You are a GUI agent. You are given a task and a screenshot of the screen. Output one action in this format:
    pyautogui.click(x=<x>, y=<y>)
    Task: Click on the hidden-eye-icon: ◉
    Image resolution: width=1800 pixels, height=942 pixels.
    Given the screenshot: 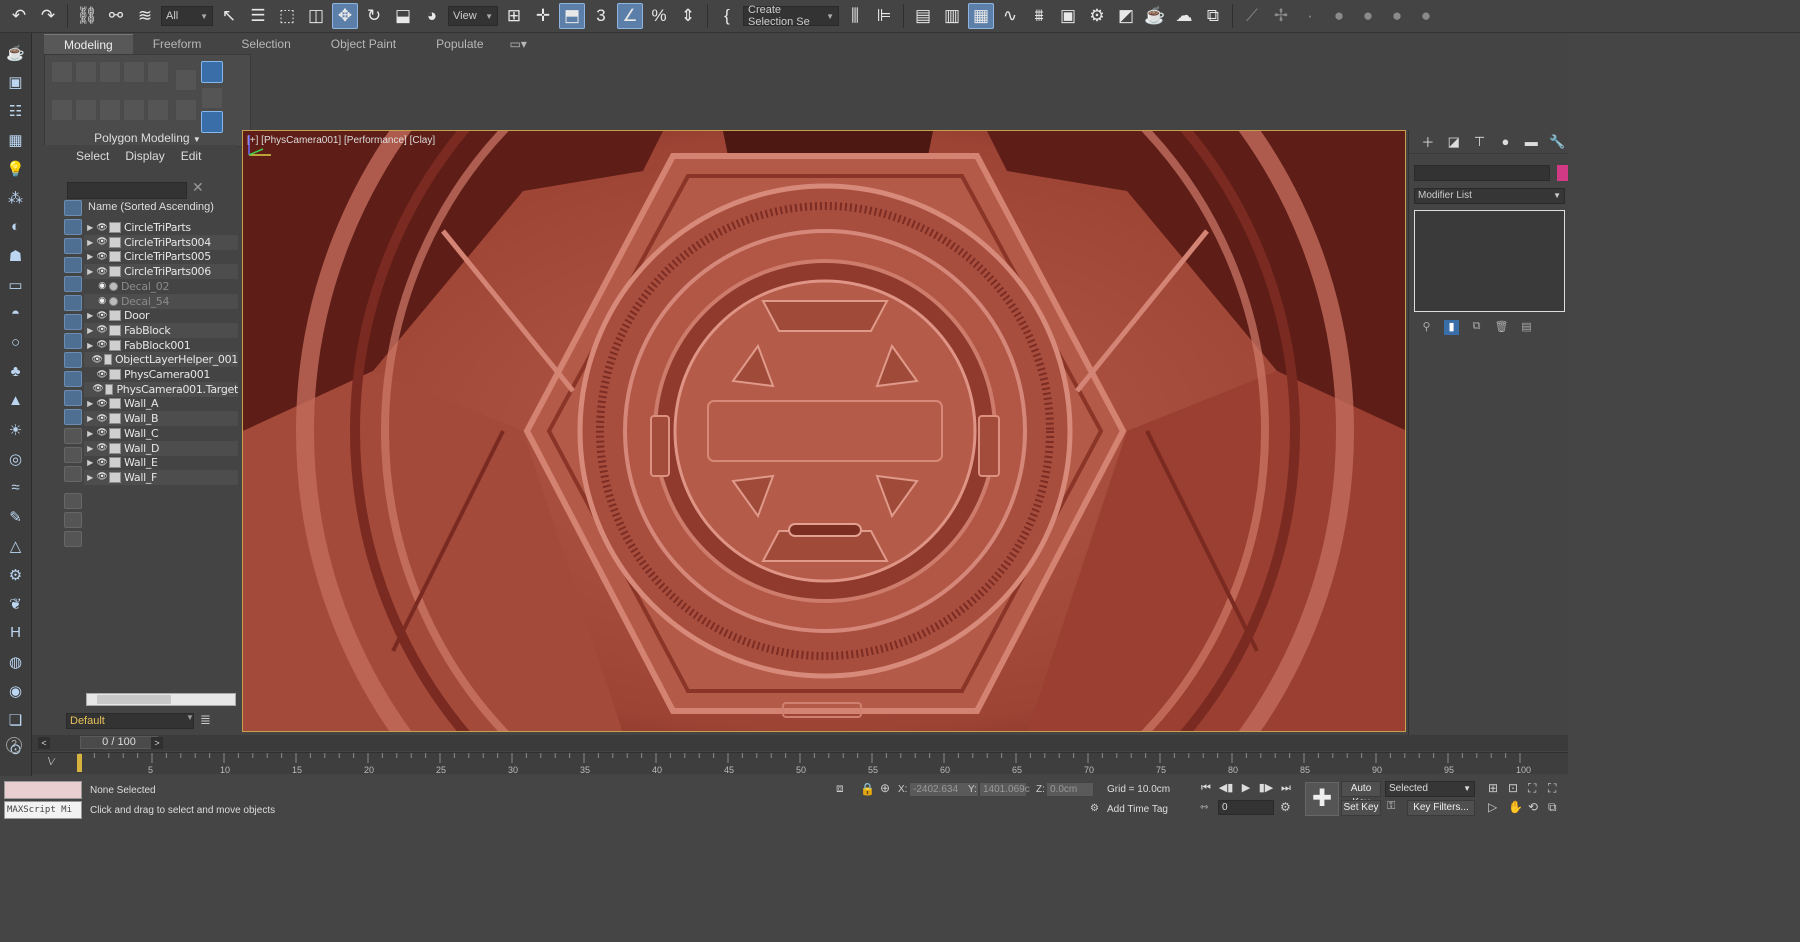 What is the action you would take?
    pyautogui.click(x=102, y=301)
    